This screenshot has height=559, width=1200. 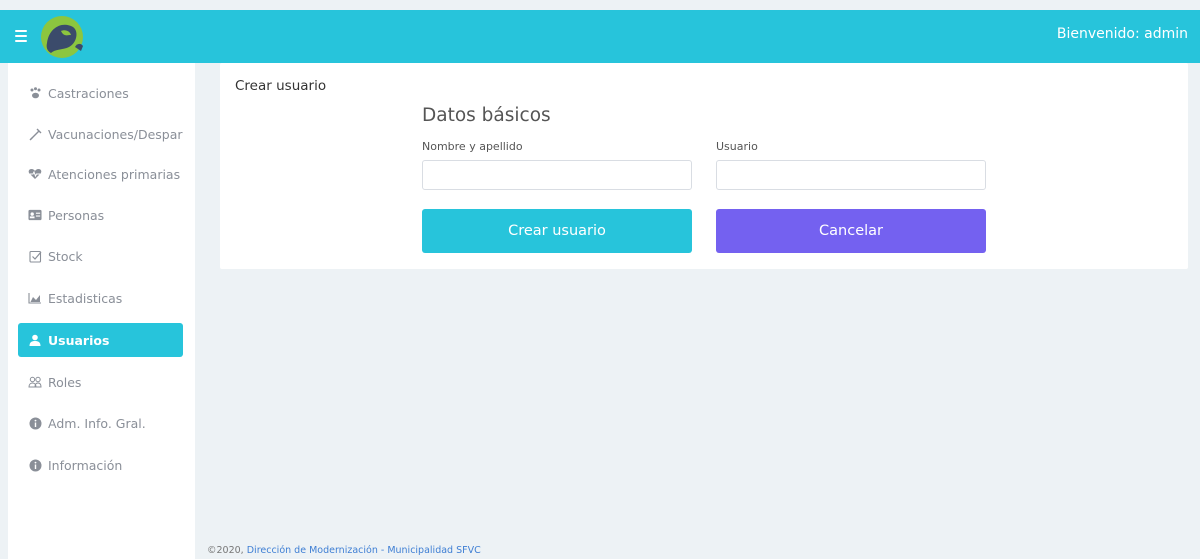 I want to click on create-user-button: Crear usuario, so click(x=557, y=231).